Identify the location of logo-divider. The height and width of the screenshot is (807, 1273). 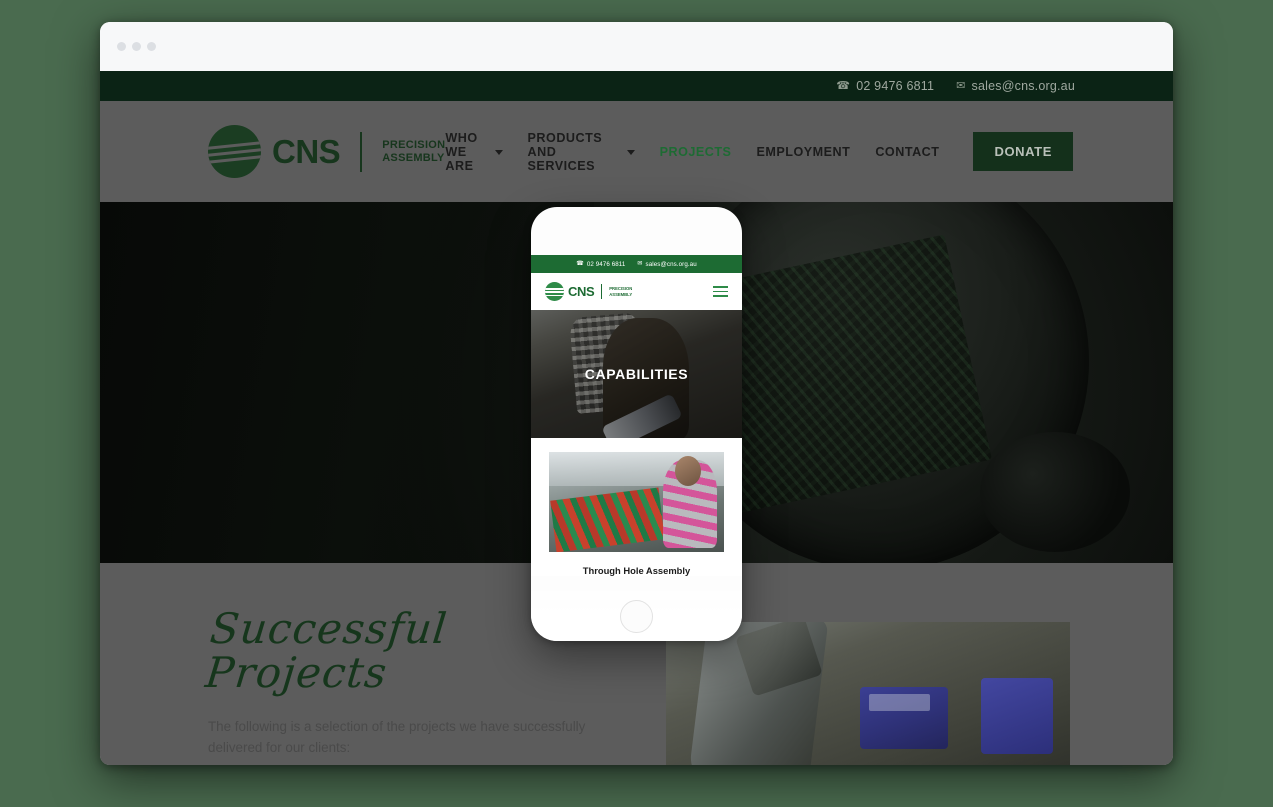
(361, 151).